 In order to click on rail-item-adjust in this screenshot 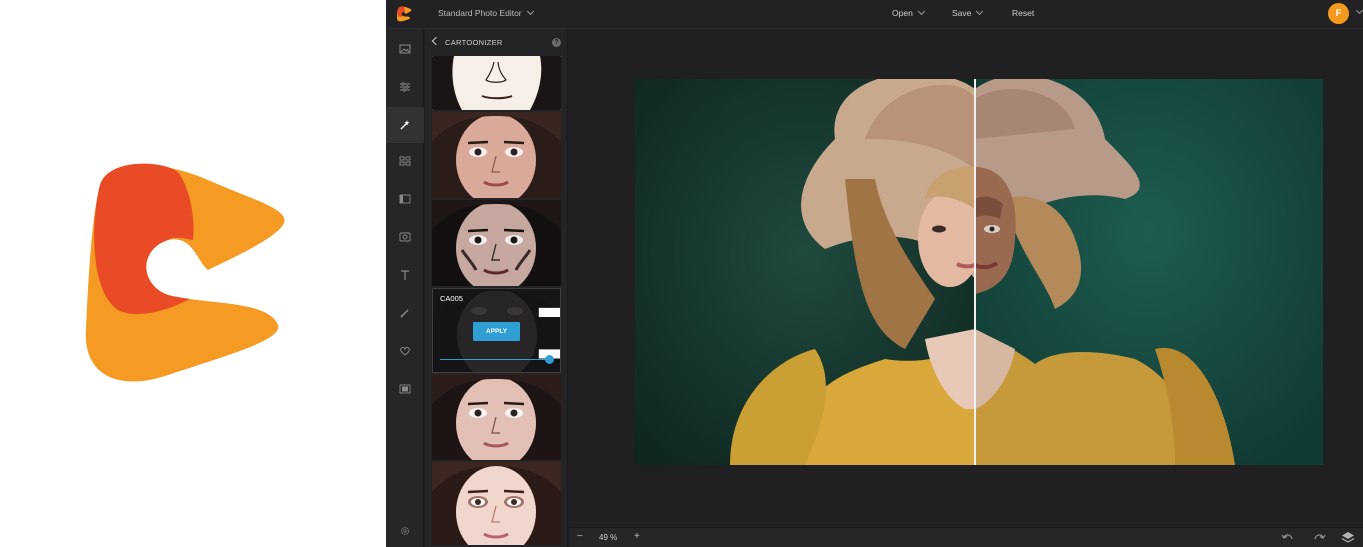, I will do `click(405, 87)`.